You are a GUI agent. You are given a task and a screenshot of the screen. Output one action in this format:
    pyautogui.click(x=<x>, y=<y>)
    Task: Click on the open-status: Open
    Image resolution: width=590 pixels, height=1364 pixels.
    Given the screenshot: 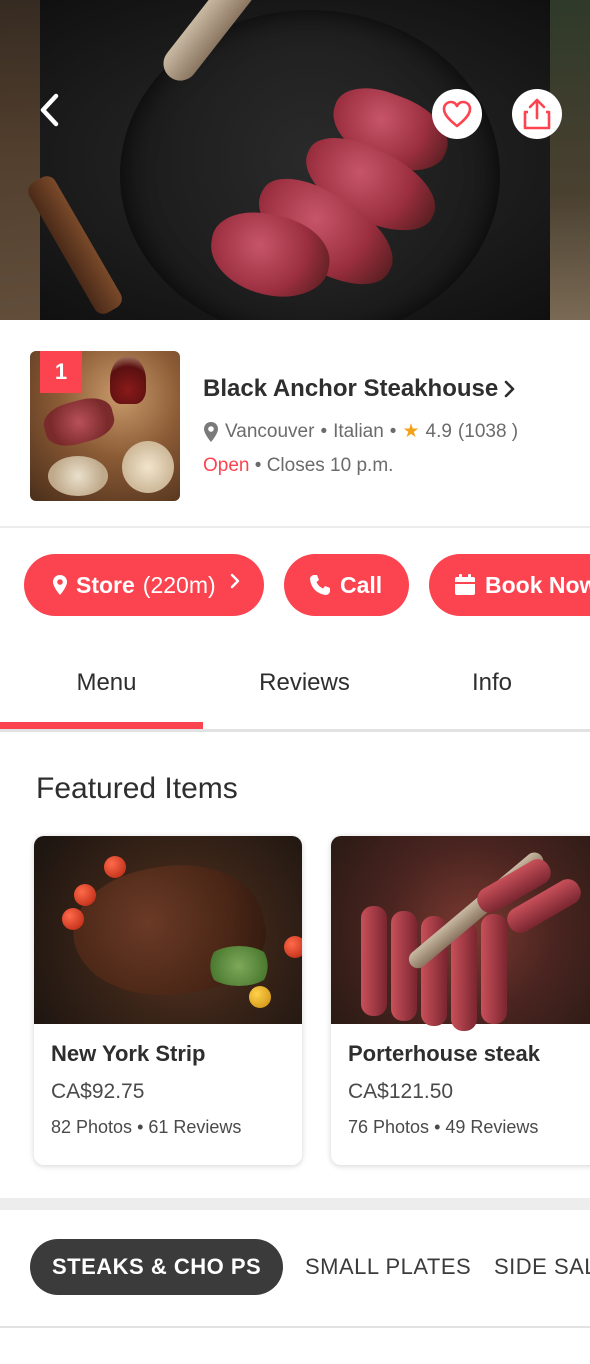 What is the action you would take?
    pyautogui.click(x=226, y=465)
    